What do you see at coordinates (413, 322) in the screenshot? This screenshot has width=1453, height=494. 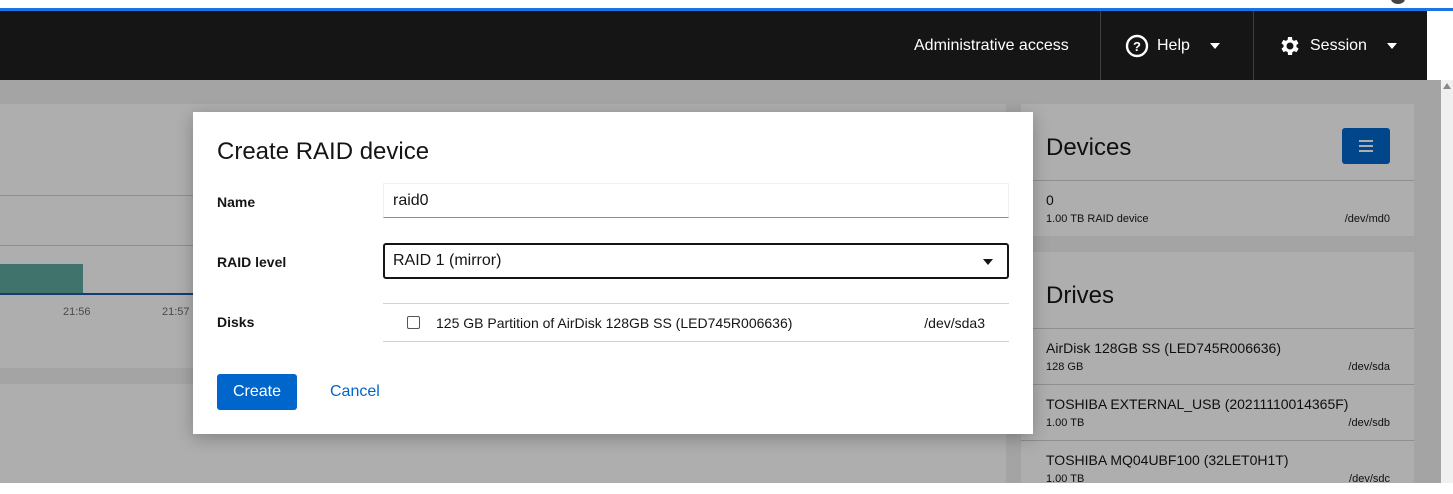 I see `disk-checkbox` at bounding box center [413, 322].